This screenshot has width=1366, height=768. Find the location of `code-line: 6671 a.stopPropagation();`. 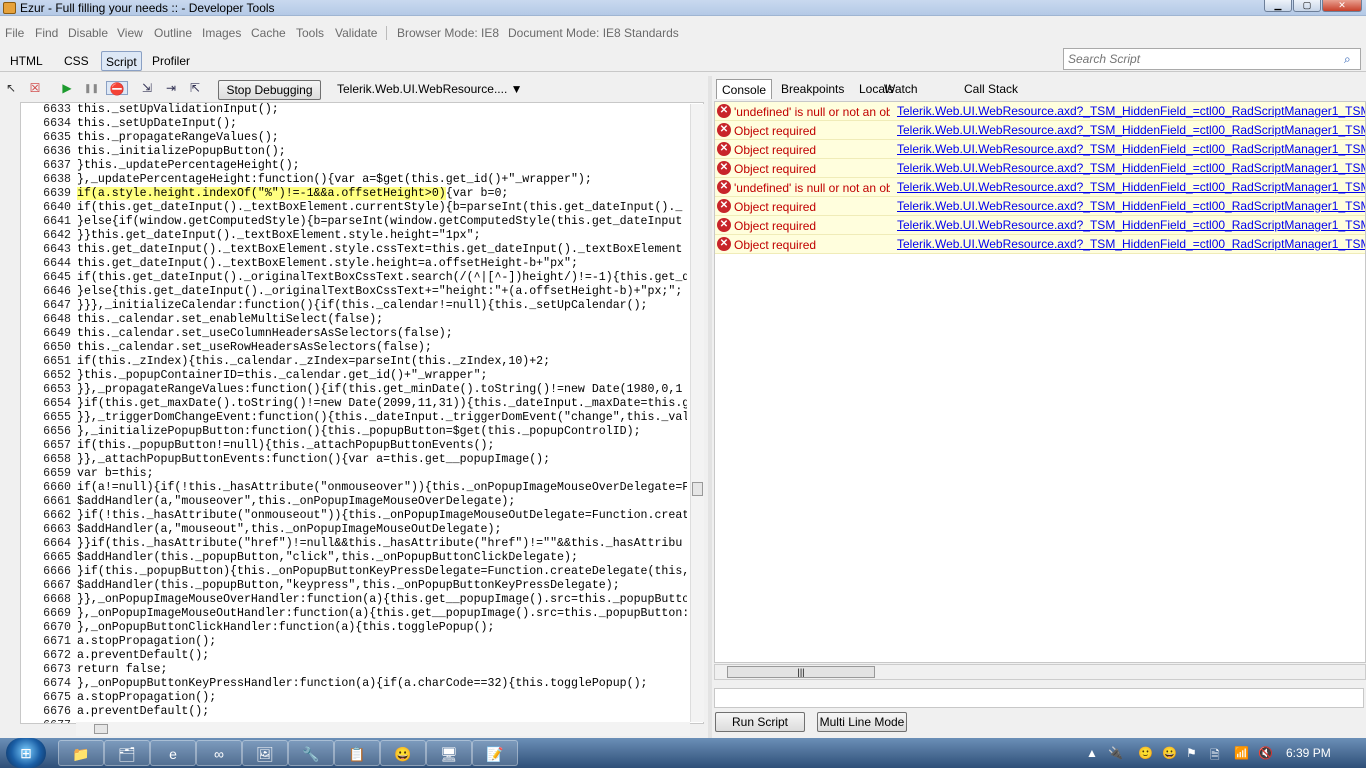

code-line: 6671 a.stopPropagation(); is located at coordinates (361, 642).